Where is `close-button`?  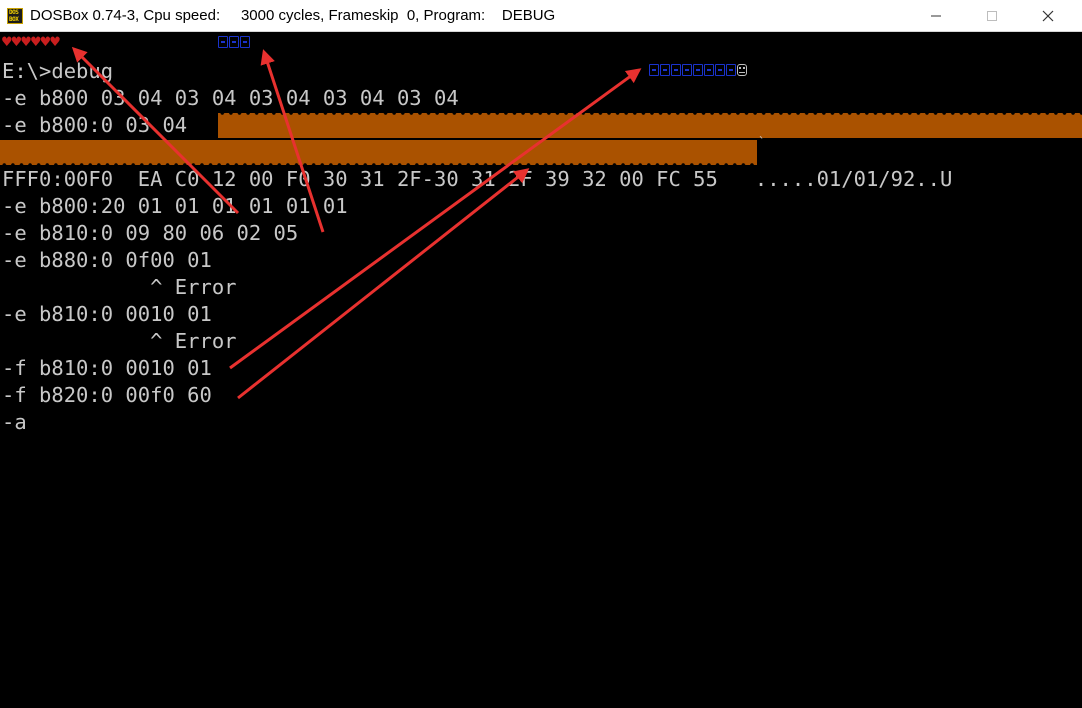
close-button is located at coordinates (1048, 16).